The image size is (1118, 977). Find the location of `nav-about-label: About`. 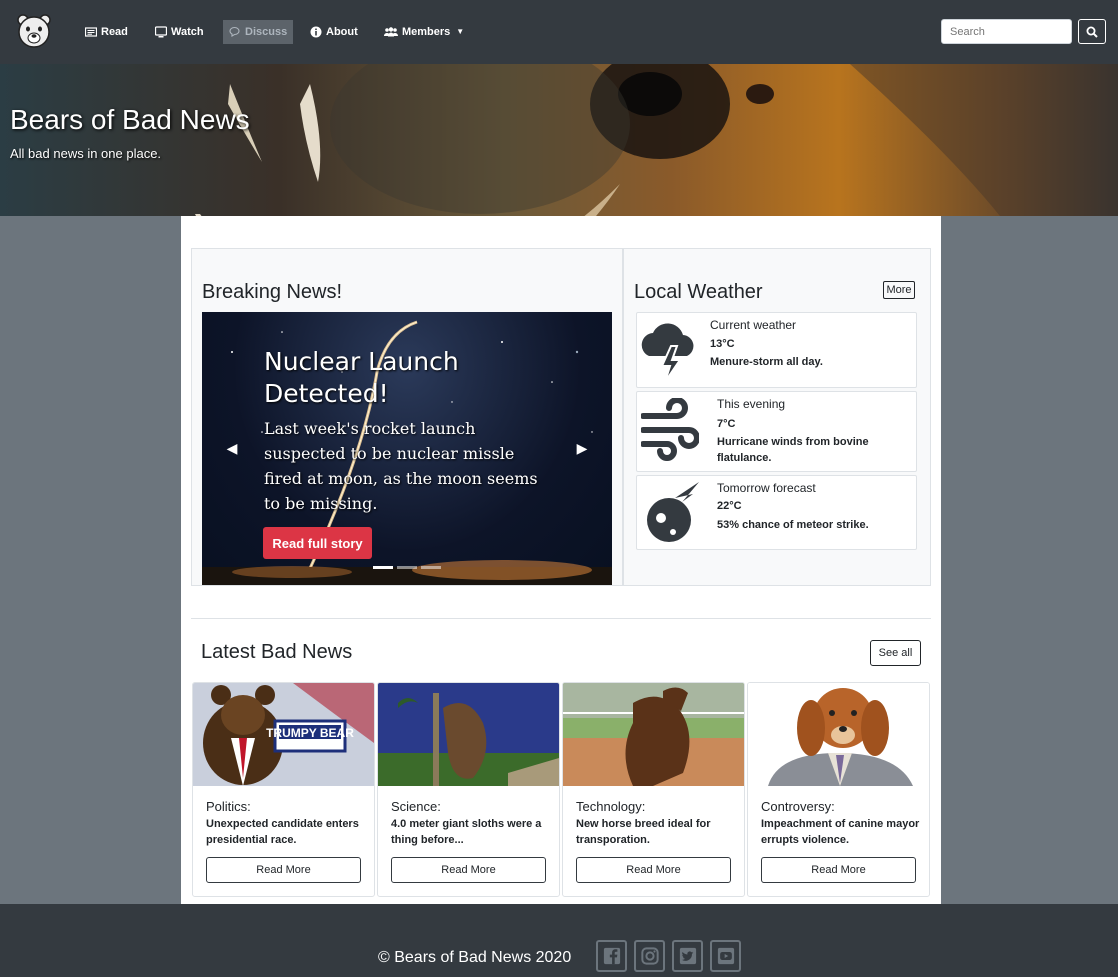

nav-about-label: About is located at coordinates (342, 32).